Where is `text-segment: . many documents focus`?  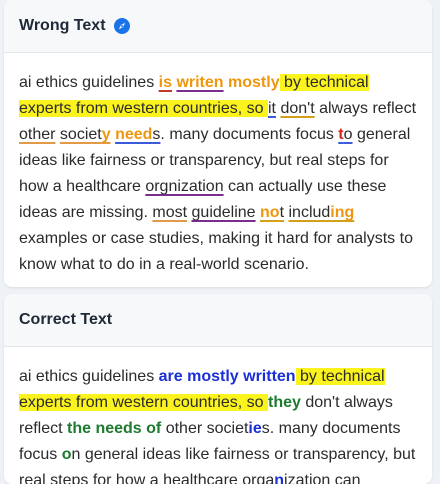 text-segment: . many documents focus is located at coordinates (249, 134).